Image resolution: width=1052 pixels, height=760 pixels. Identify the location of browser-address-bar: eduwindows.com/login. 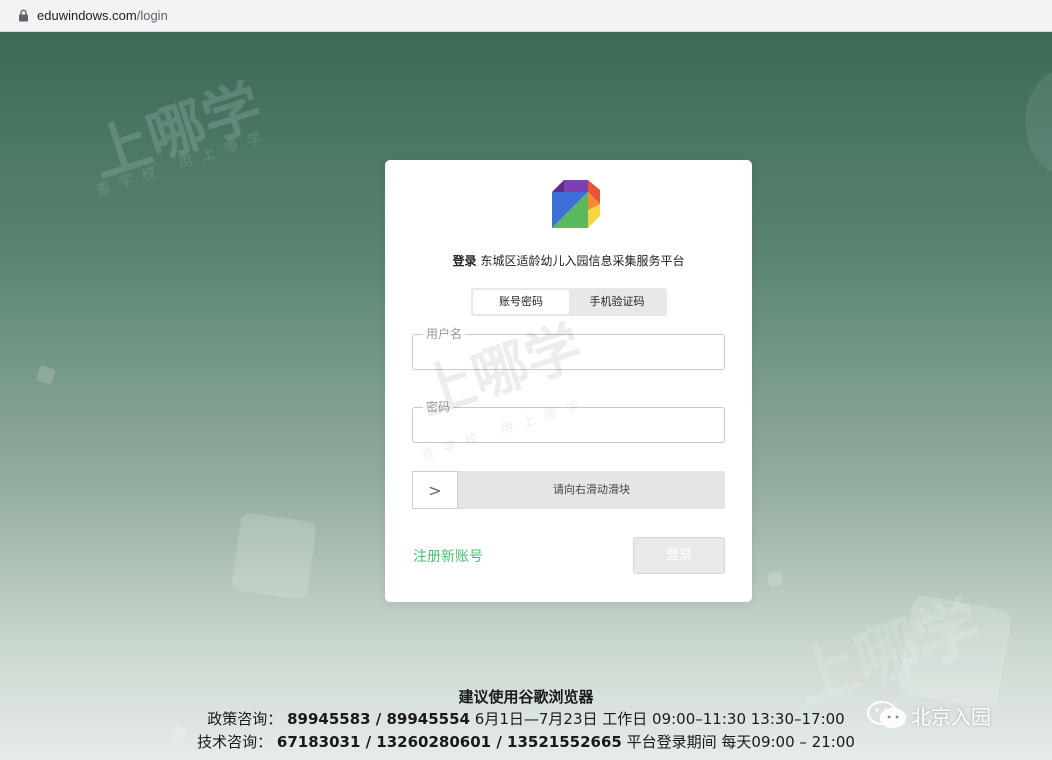
(526, 16).